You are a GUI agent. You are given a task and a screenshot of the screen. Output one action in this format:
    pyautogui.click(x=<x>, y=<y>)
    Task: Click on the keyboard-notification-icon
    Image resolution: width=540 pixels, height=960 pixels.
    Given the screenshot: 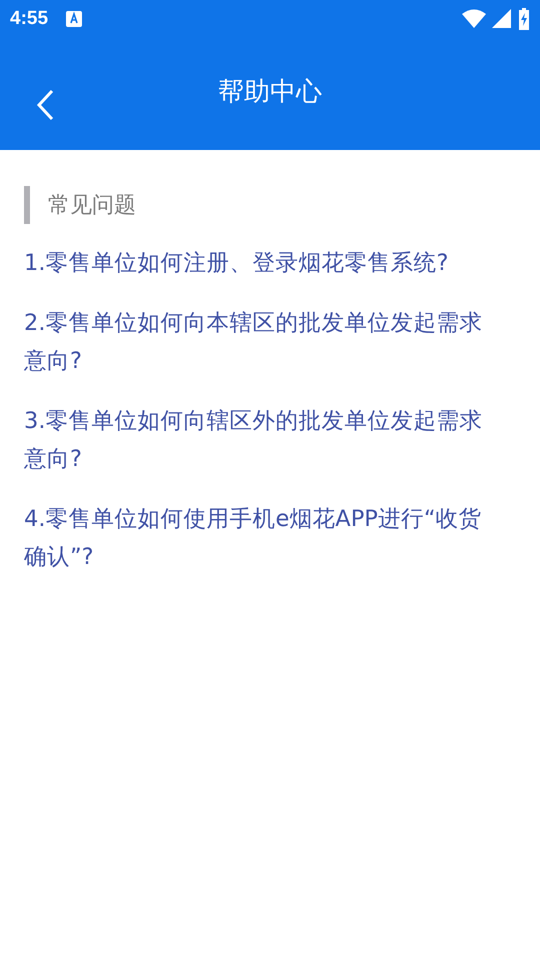 What is the action you would take?
    pyautogui.click(x=74, y=19)
    